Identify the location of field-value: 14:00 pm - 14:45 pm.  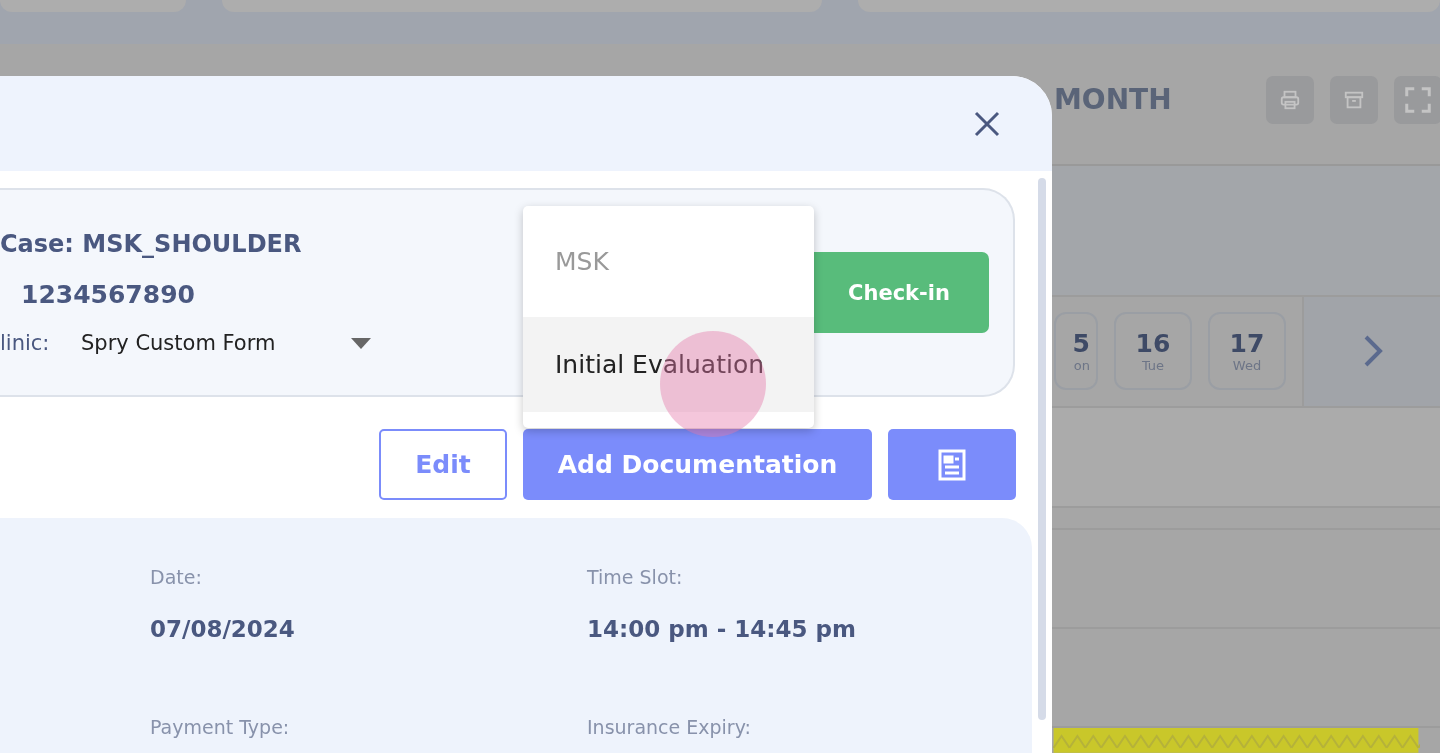
(721, 629).